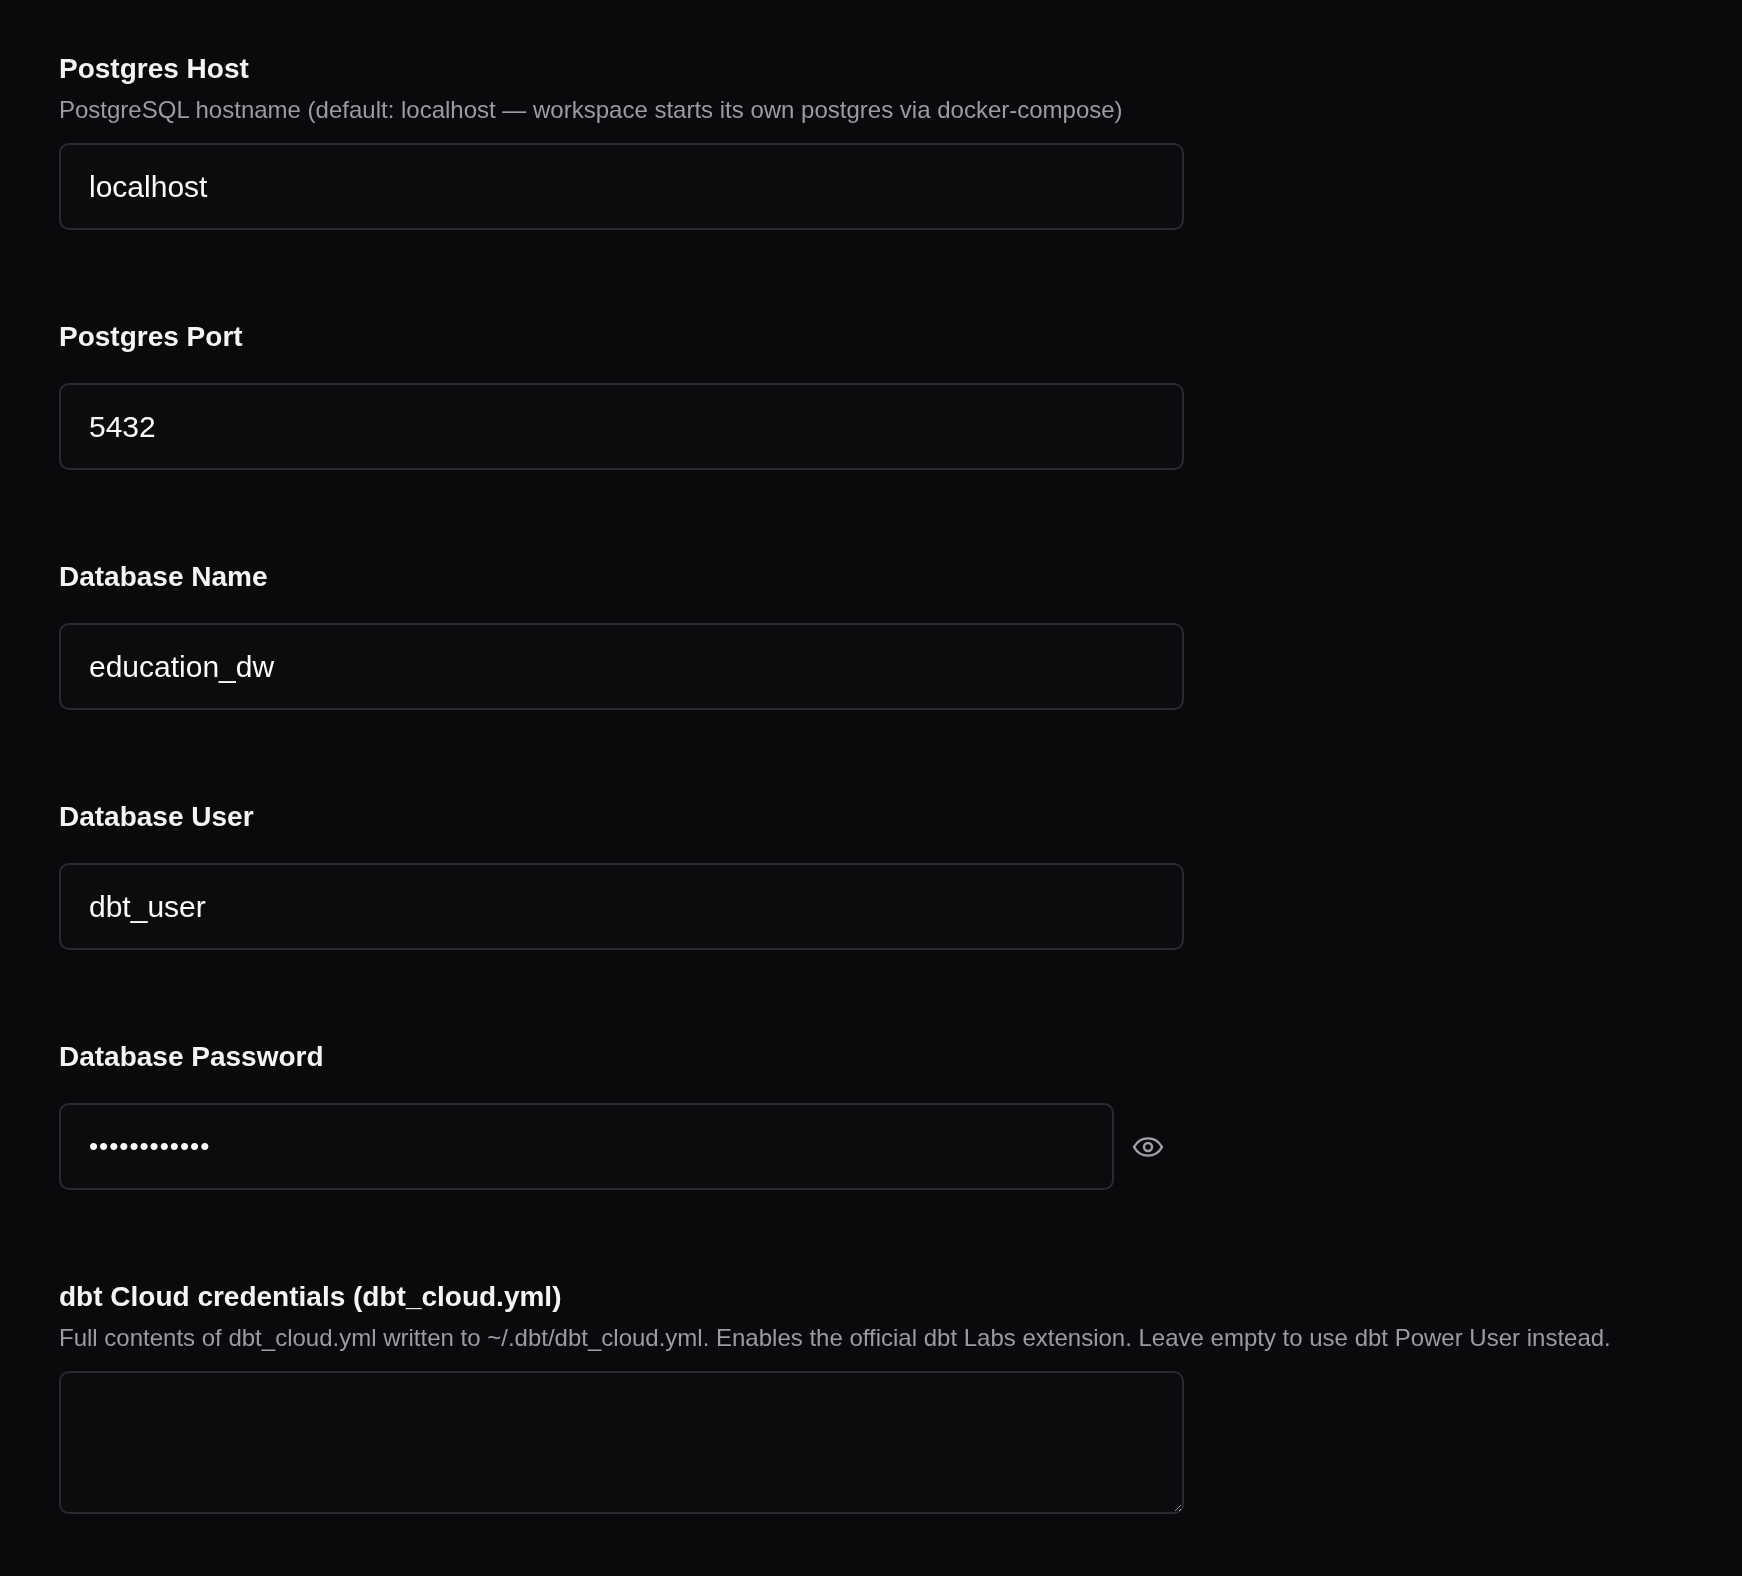 This screenshot has width=1742, height=1576. Describe the element at coordinates (621, 186) in the screenshot. I see `text-field: localhost` at that location.